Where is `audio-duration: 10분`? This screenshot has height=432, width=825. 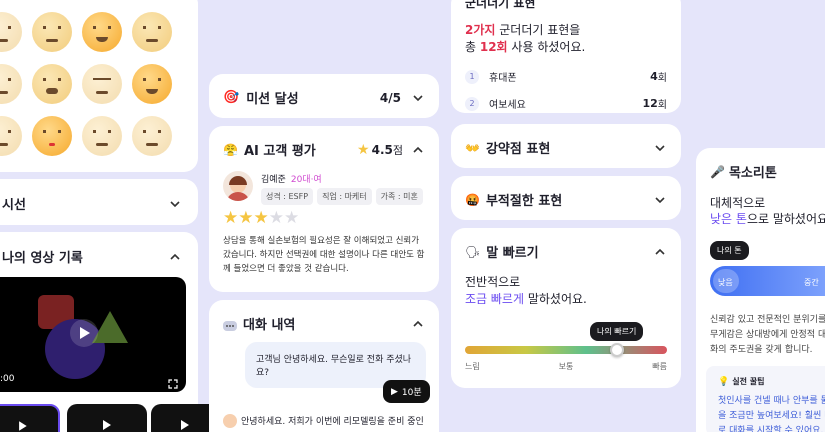
audio-duration: 10분 is located at coordinates (411, 393).